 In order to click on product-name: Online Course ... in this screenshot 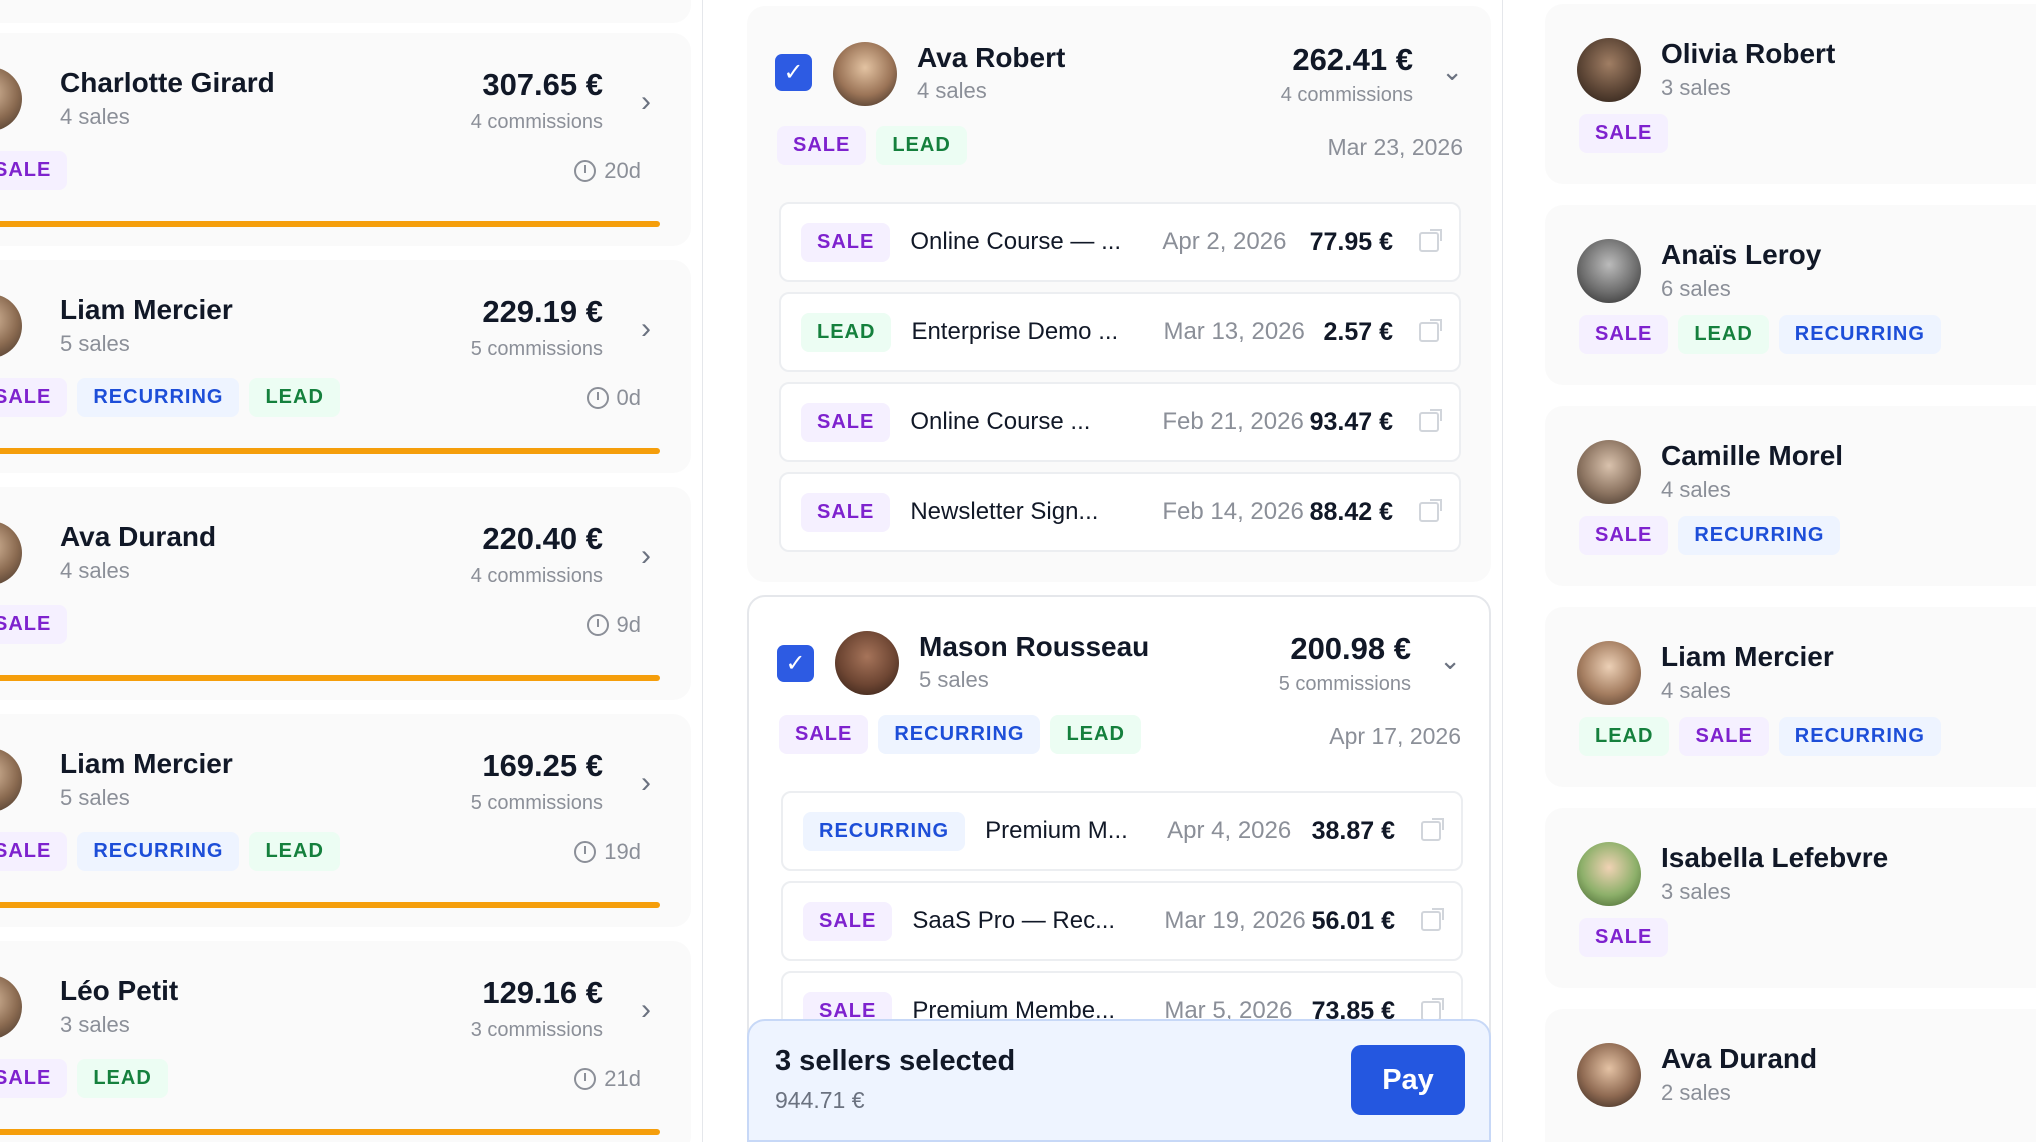, I will do `click(1000, 421)`.